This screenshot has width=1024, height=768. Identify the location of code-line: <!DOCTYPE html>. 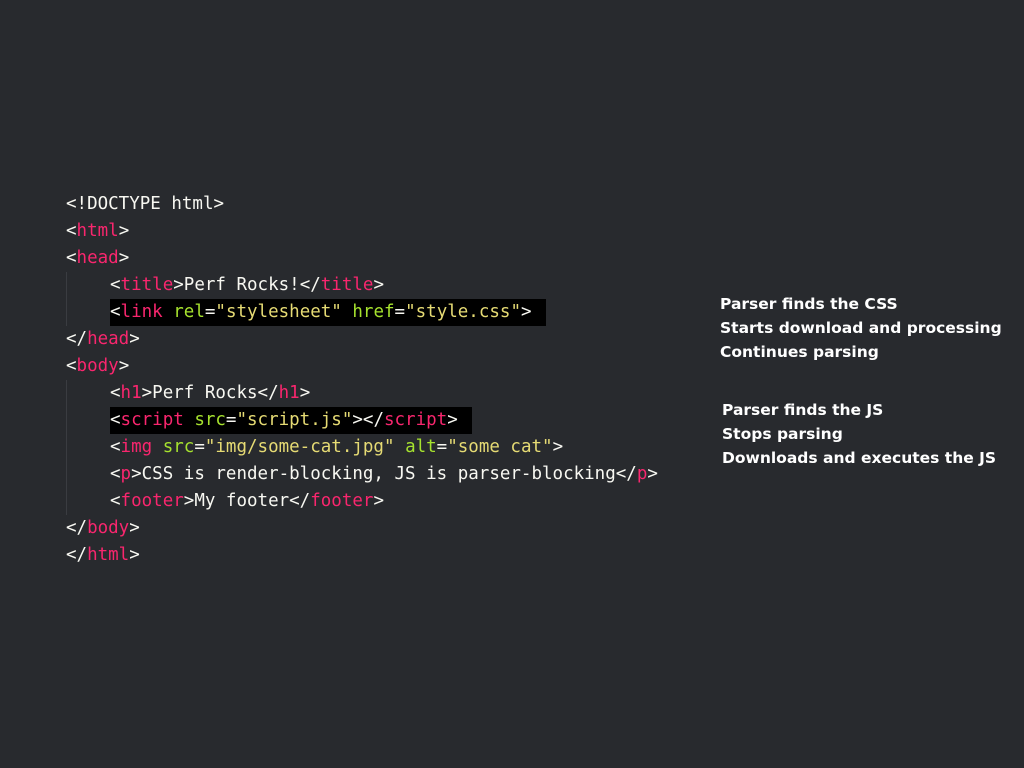
(391, 204).